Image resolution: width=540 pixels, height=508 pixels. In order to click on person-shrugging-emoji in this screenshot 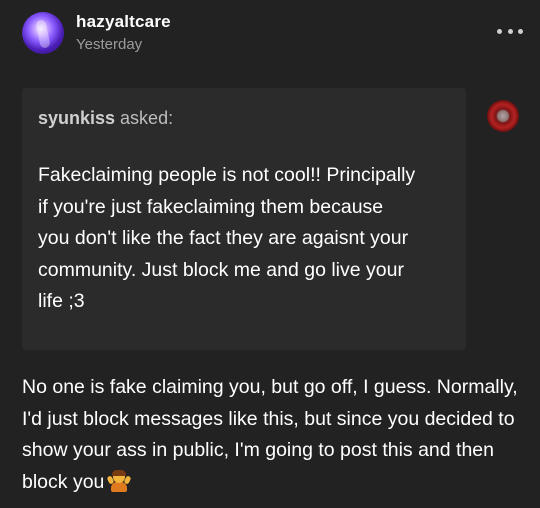, I will do `click(119, 480)`.